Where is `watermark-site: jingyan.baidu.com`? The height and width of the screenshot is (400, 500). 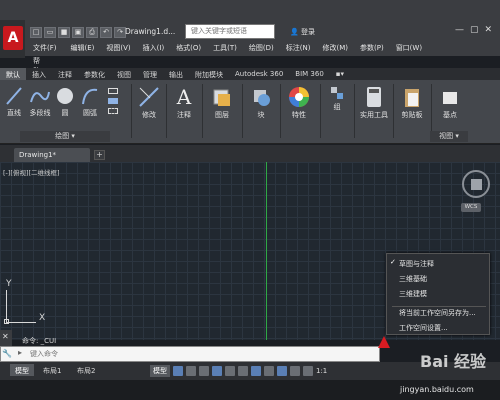 watermark-site: jingyan.baidu.com is located at coordinates (437, 389).